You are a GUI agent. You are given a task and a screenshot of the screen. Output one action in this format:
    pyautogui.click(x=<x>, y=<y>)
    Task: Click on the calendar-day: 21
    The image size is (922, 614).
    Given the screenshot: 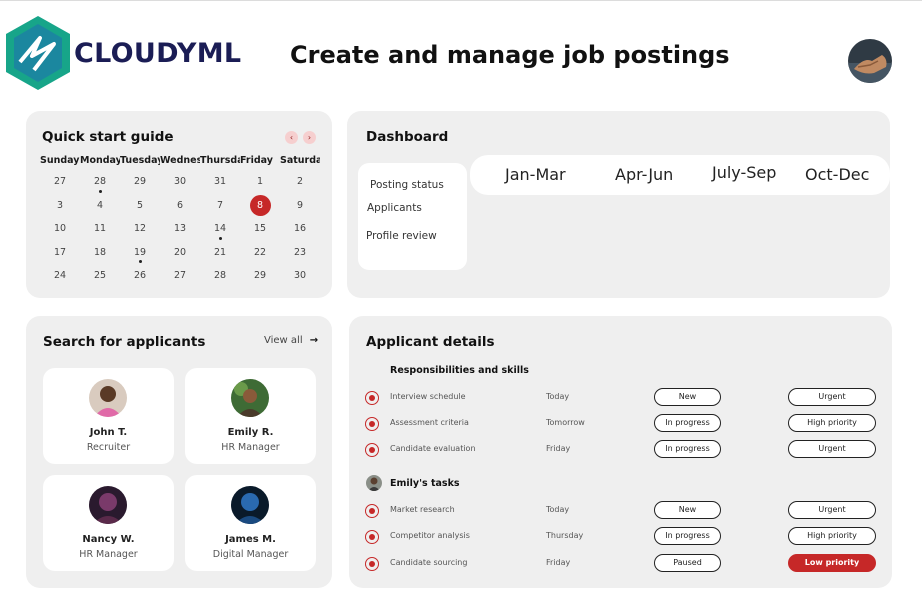 What is the action you would take?
    pyautogui.click(x=220, y=253)
    